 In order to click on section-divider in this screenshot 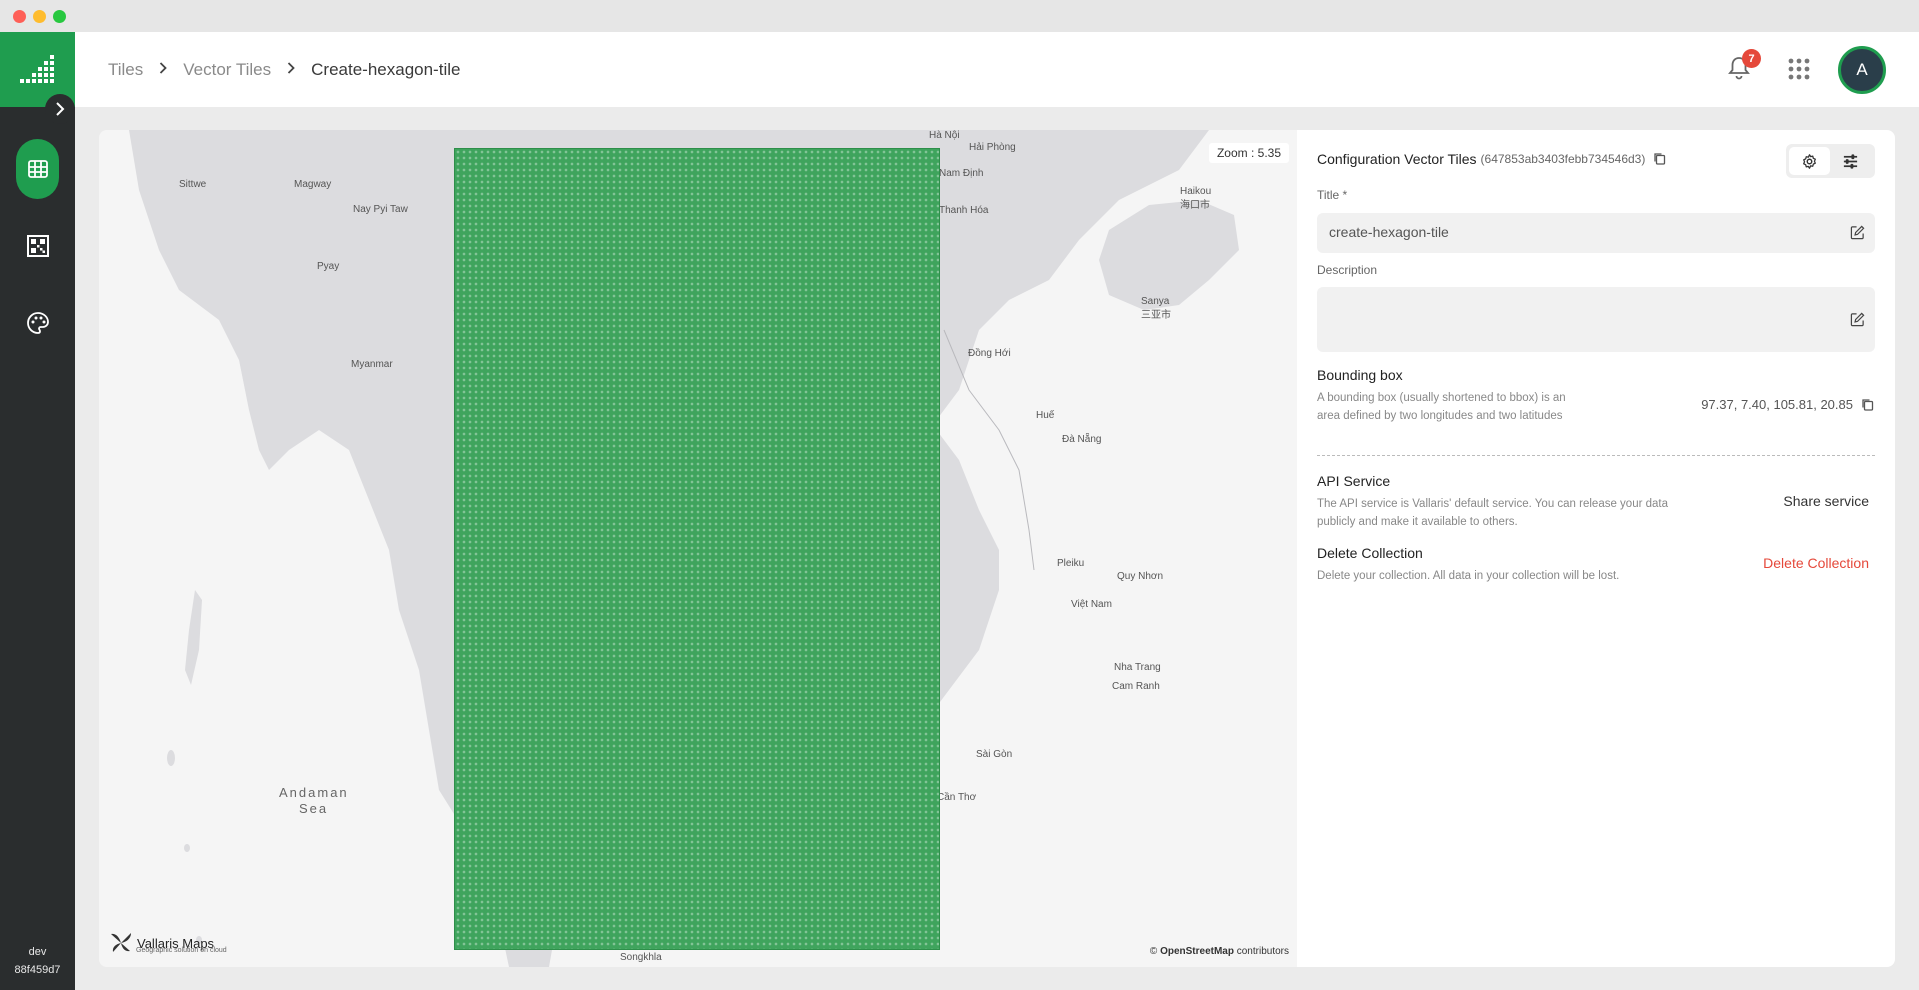, I will do `click(1596, 455)`.